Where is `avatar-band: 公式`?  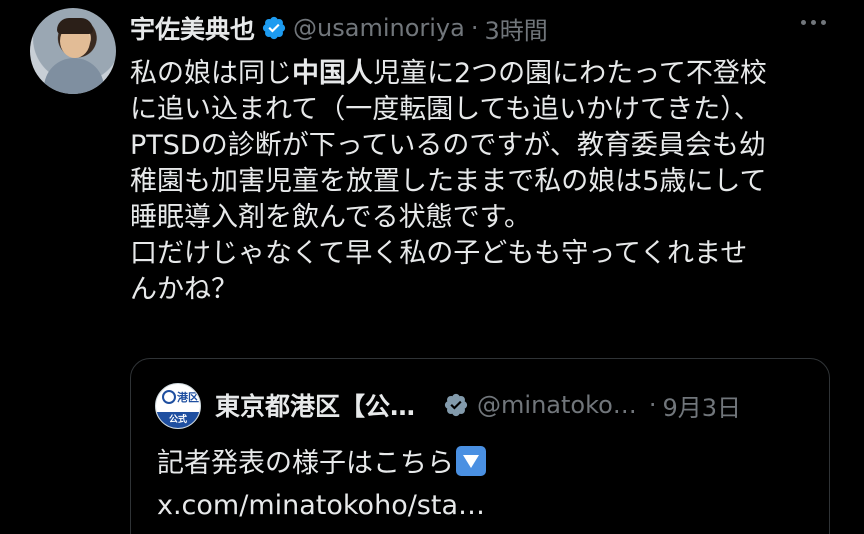 avatar-band: 公式 is located at coordinates (178, 420).